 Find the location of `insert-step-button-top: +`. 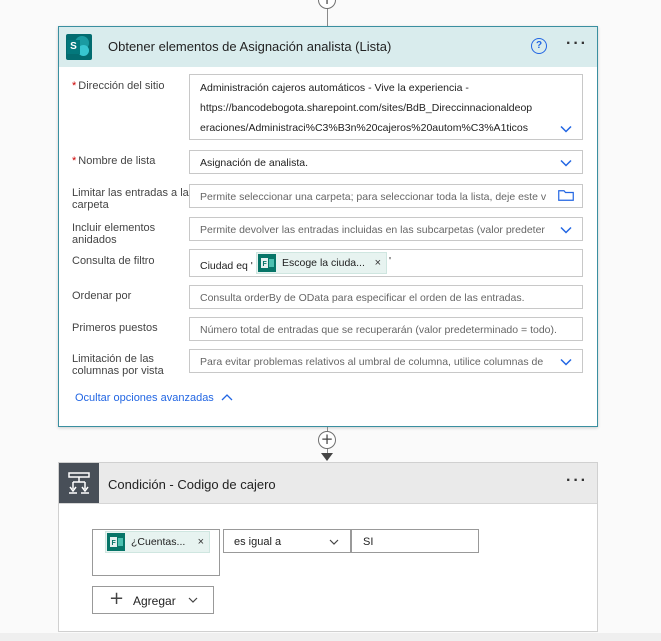

insert-step-button-top: + is located at coordinates (327, 4).